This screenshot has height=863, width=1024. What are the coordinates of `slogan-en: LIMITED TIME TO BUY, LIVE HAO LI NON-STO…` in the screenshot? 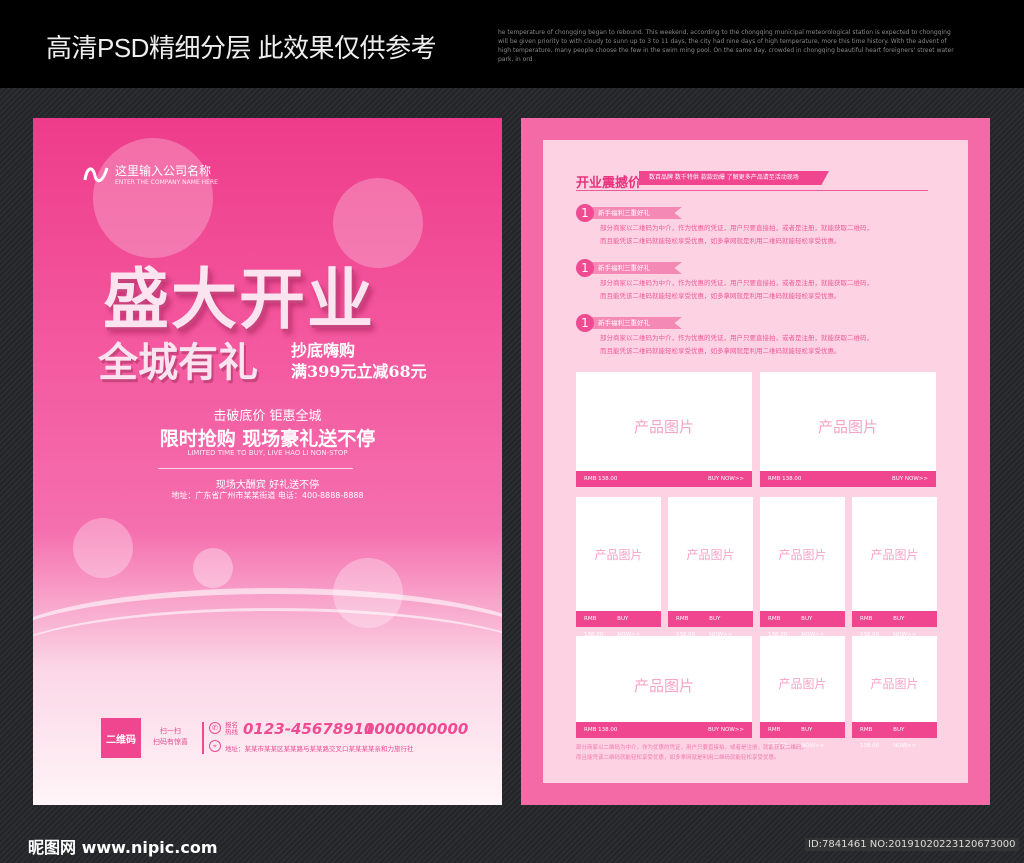 It's located at (267, 453).